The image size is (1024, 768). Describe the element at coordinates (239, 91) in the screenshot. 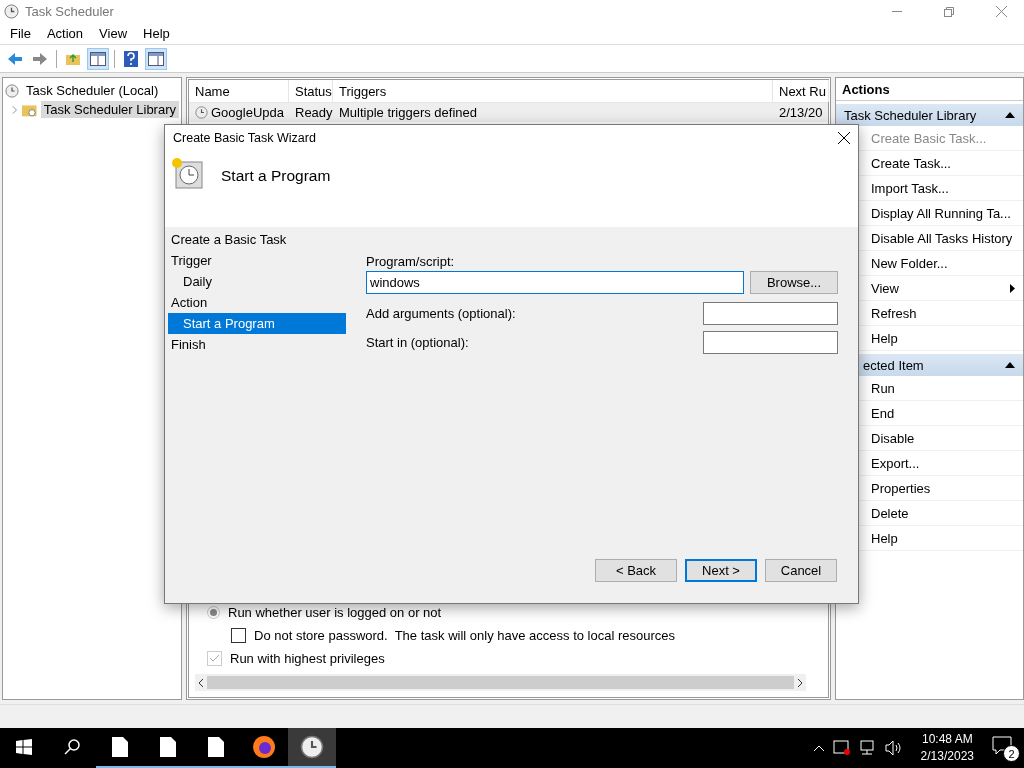

I see `column-header: Name` at that location.